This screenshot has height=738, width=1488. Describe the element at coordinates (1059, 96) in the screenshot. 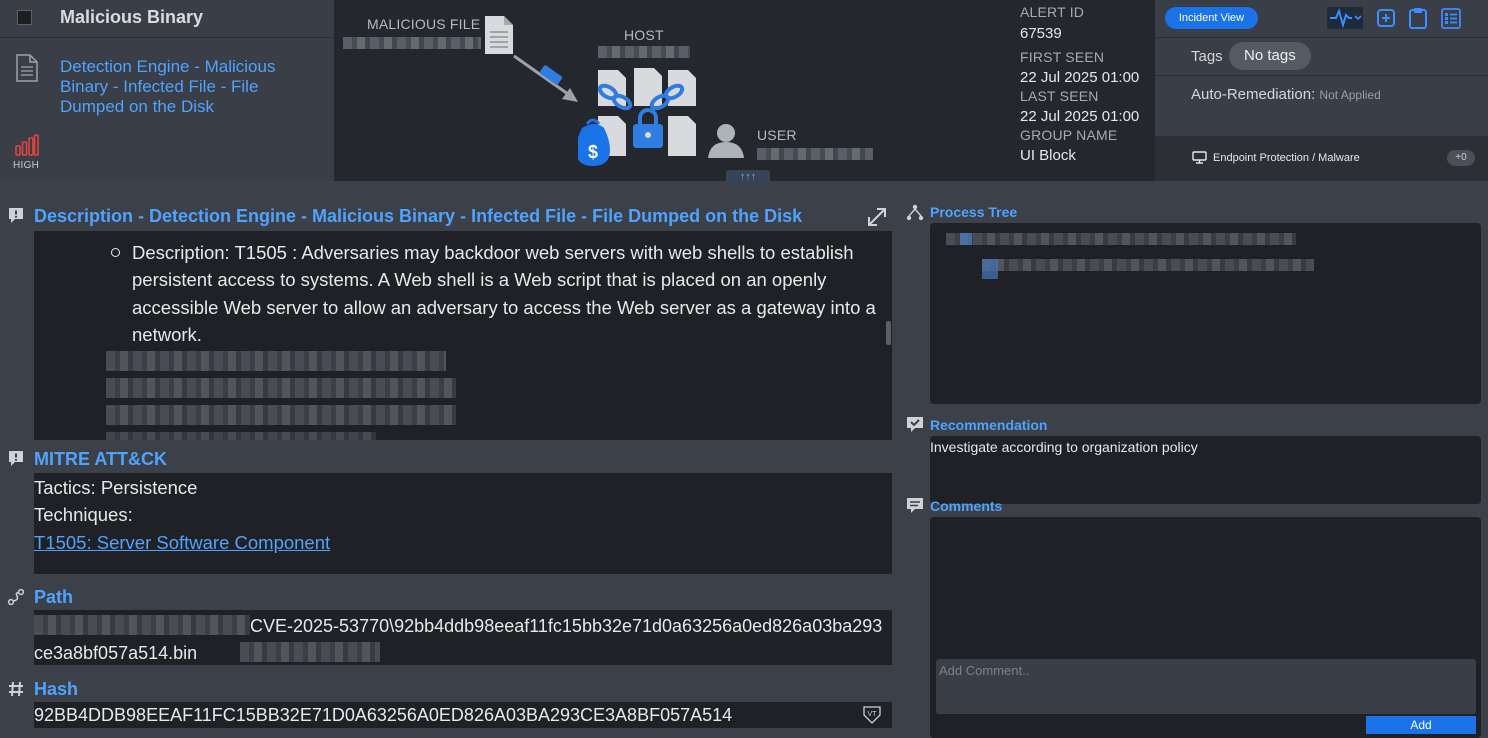

I see `last-seen-label: LAST SEEN` at that location.